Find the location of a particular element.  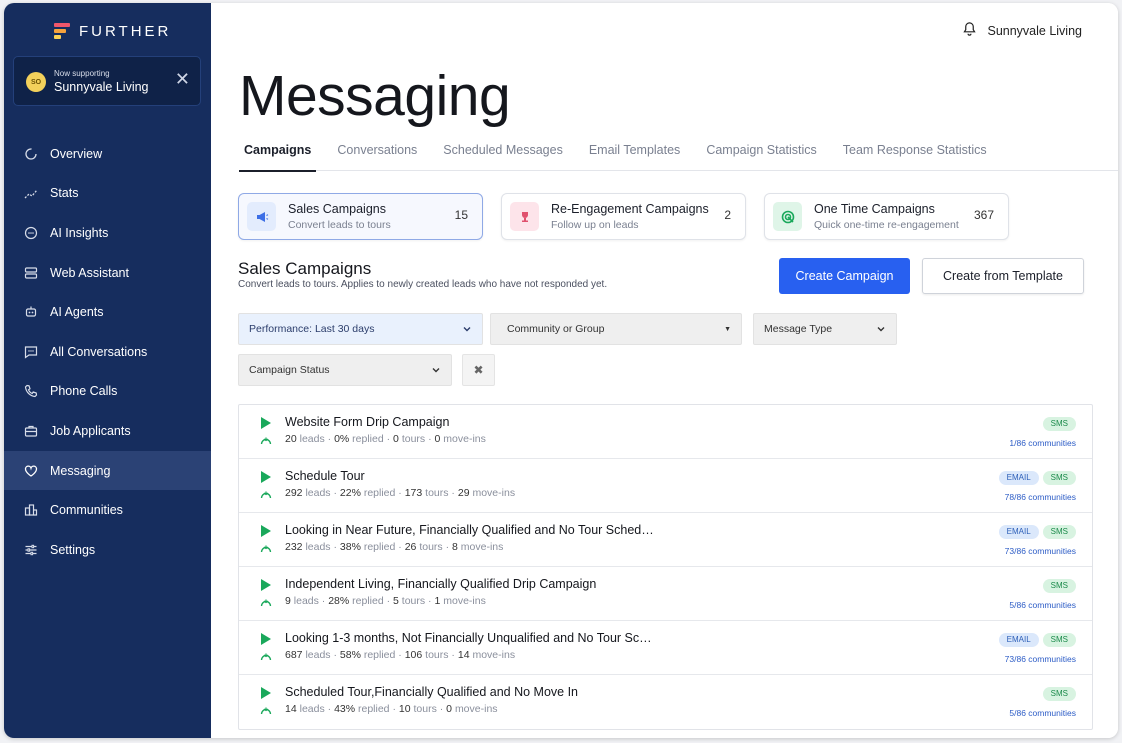

close-icon: ✕ is located at coordinates (182, 79).